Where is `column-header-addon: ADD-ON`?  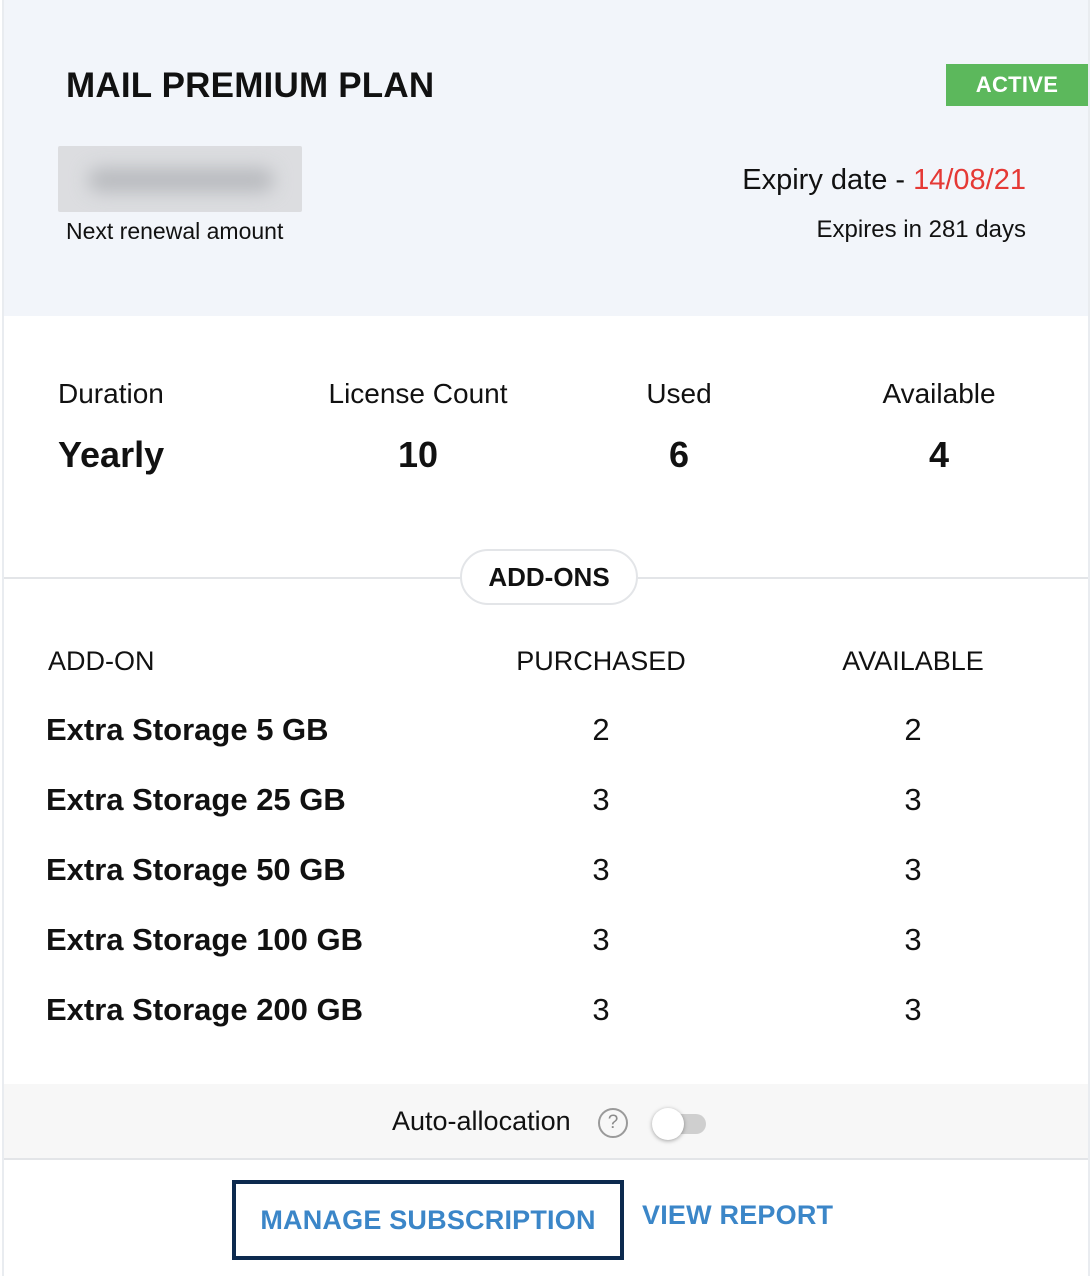 column-header-addon: ADD-ON is located at coordinates (101, 661).